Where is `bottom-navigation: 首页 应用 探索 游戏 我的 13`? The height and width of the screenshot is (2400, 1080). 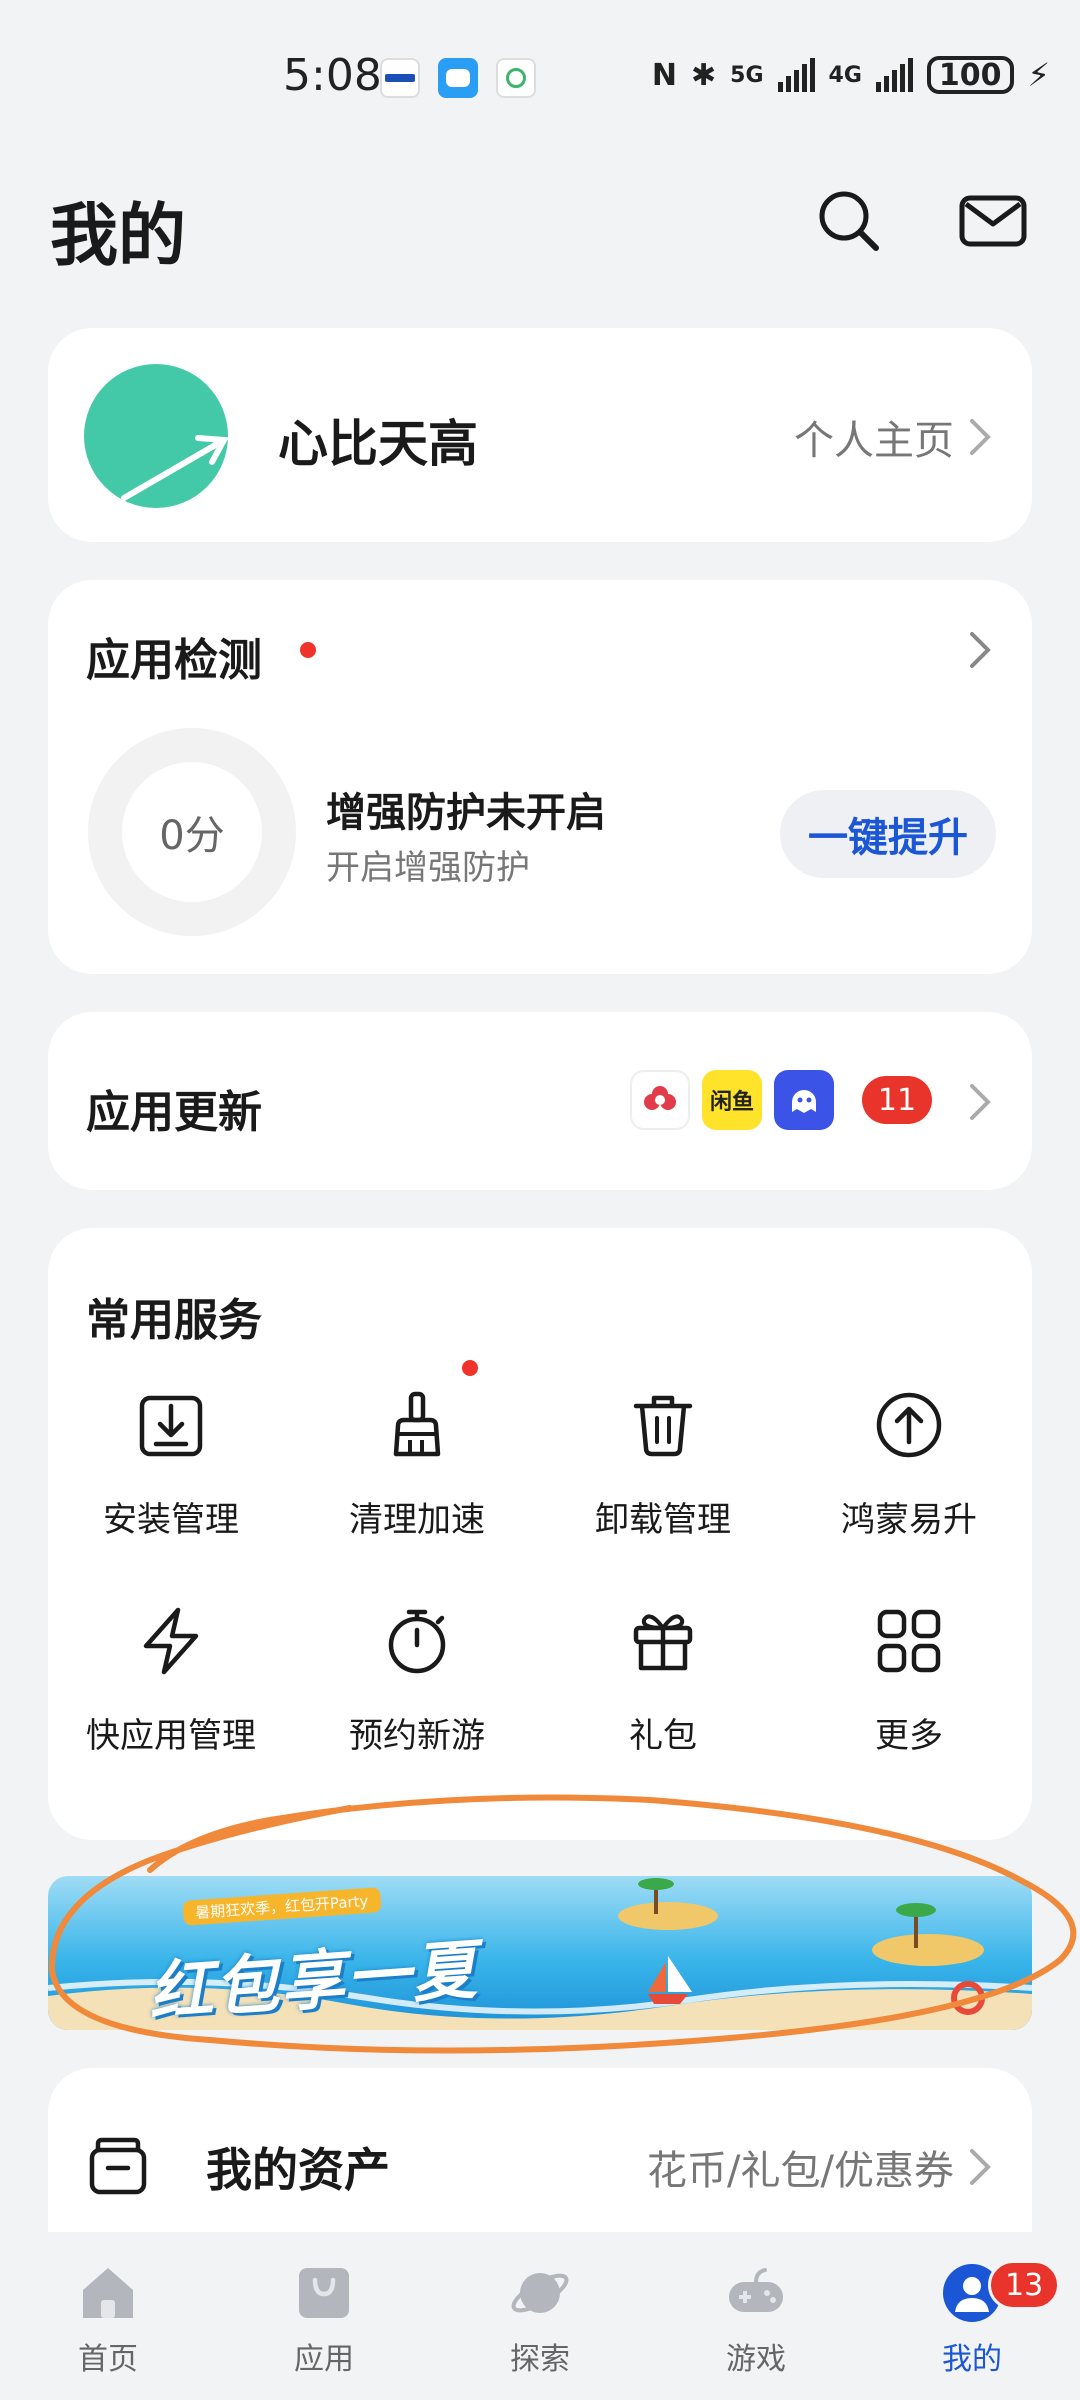 bottom-navigation: 首页 应用 探索 游戏 我的 13 is located at coordinates (540, 2316).